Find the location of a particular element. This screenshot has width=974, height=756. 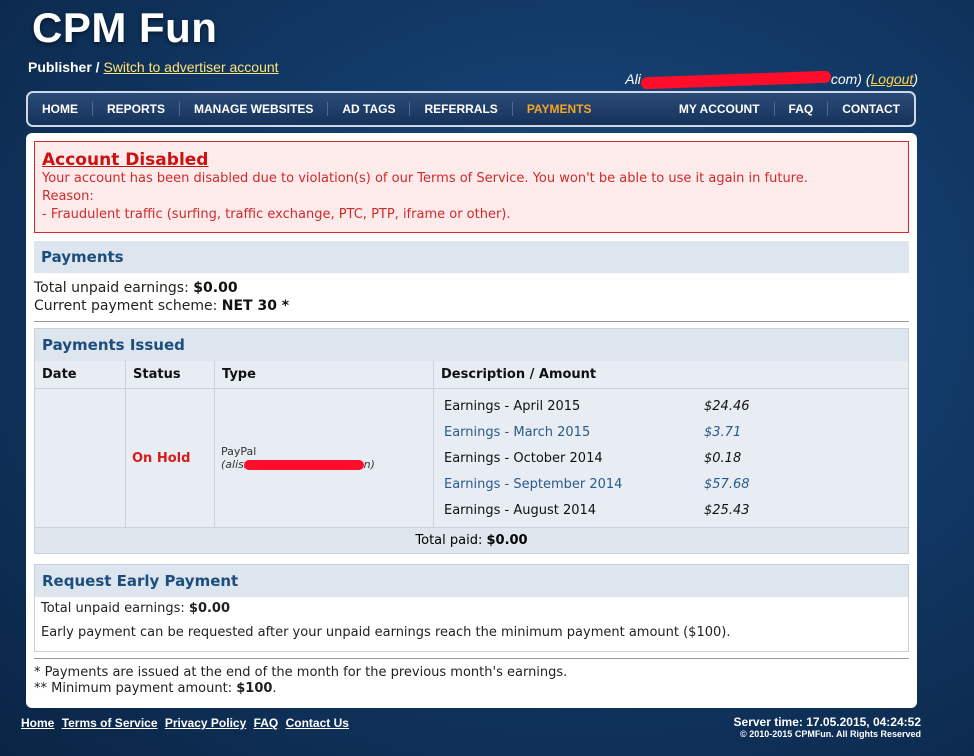

earnings-label: Earnings - October 2014 is located at coordinates (523, 458).